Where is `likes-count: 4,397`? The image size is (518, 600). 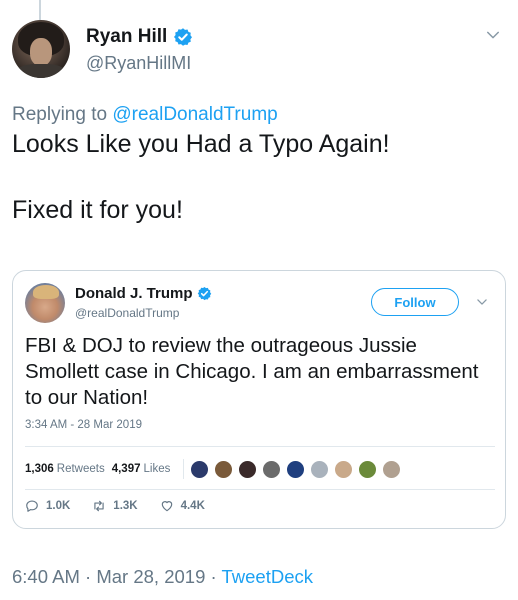
likes-count: 4,397 is located at coordinates (126, 469).